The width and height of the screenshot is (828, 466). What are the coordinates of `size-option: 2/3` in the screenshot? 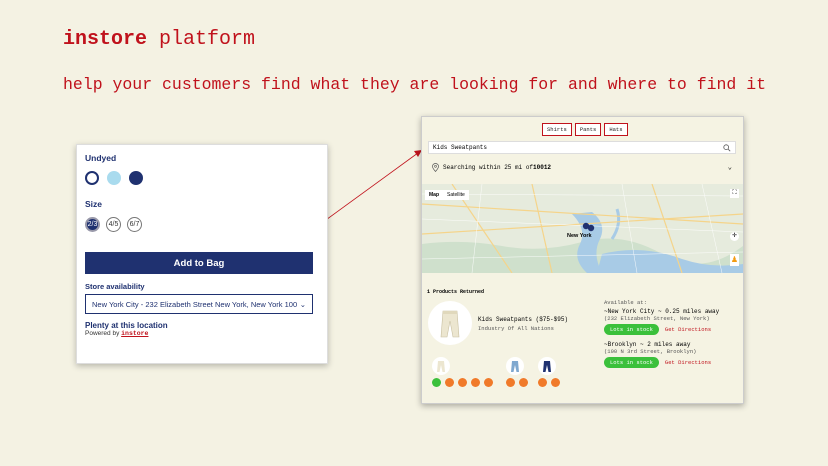 It's located at (92, 224).